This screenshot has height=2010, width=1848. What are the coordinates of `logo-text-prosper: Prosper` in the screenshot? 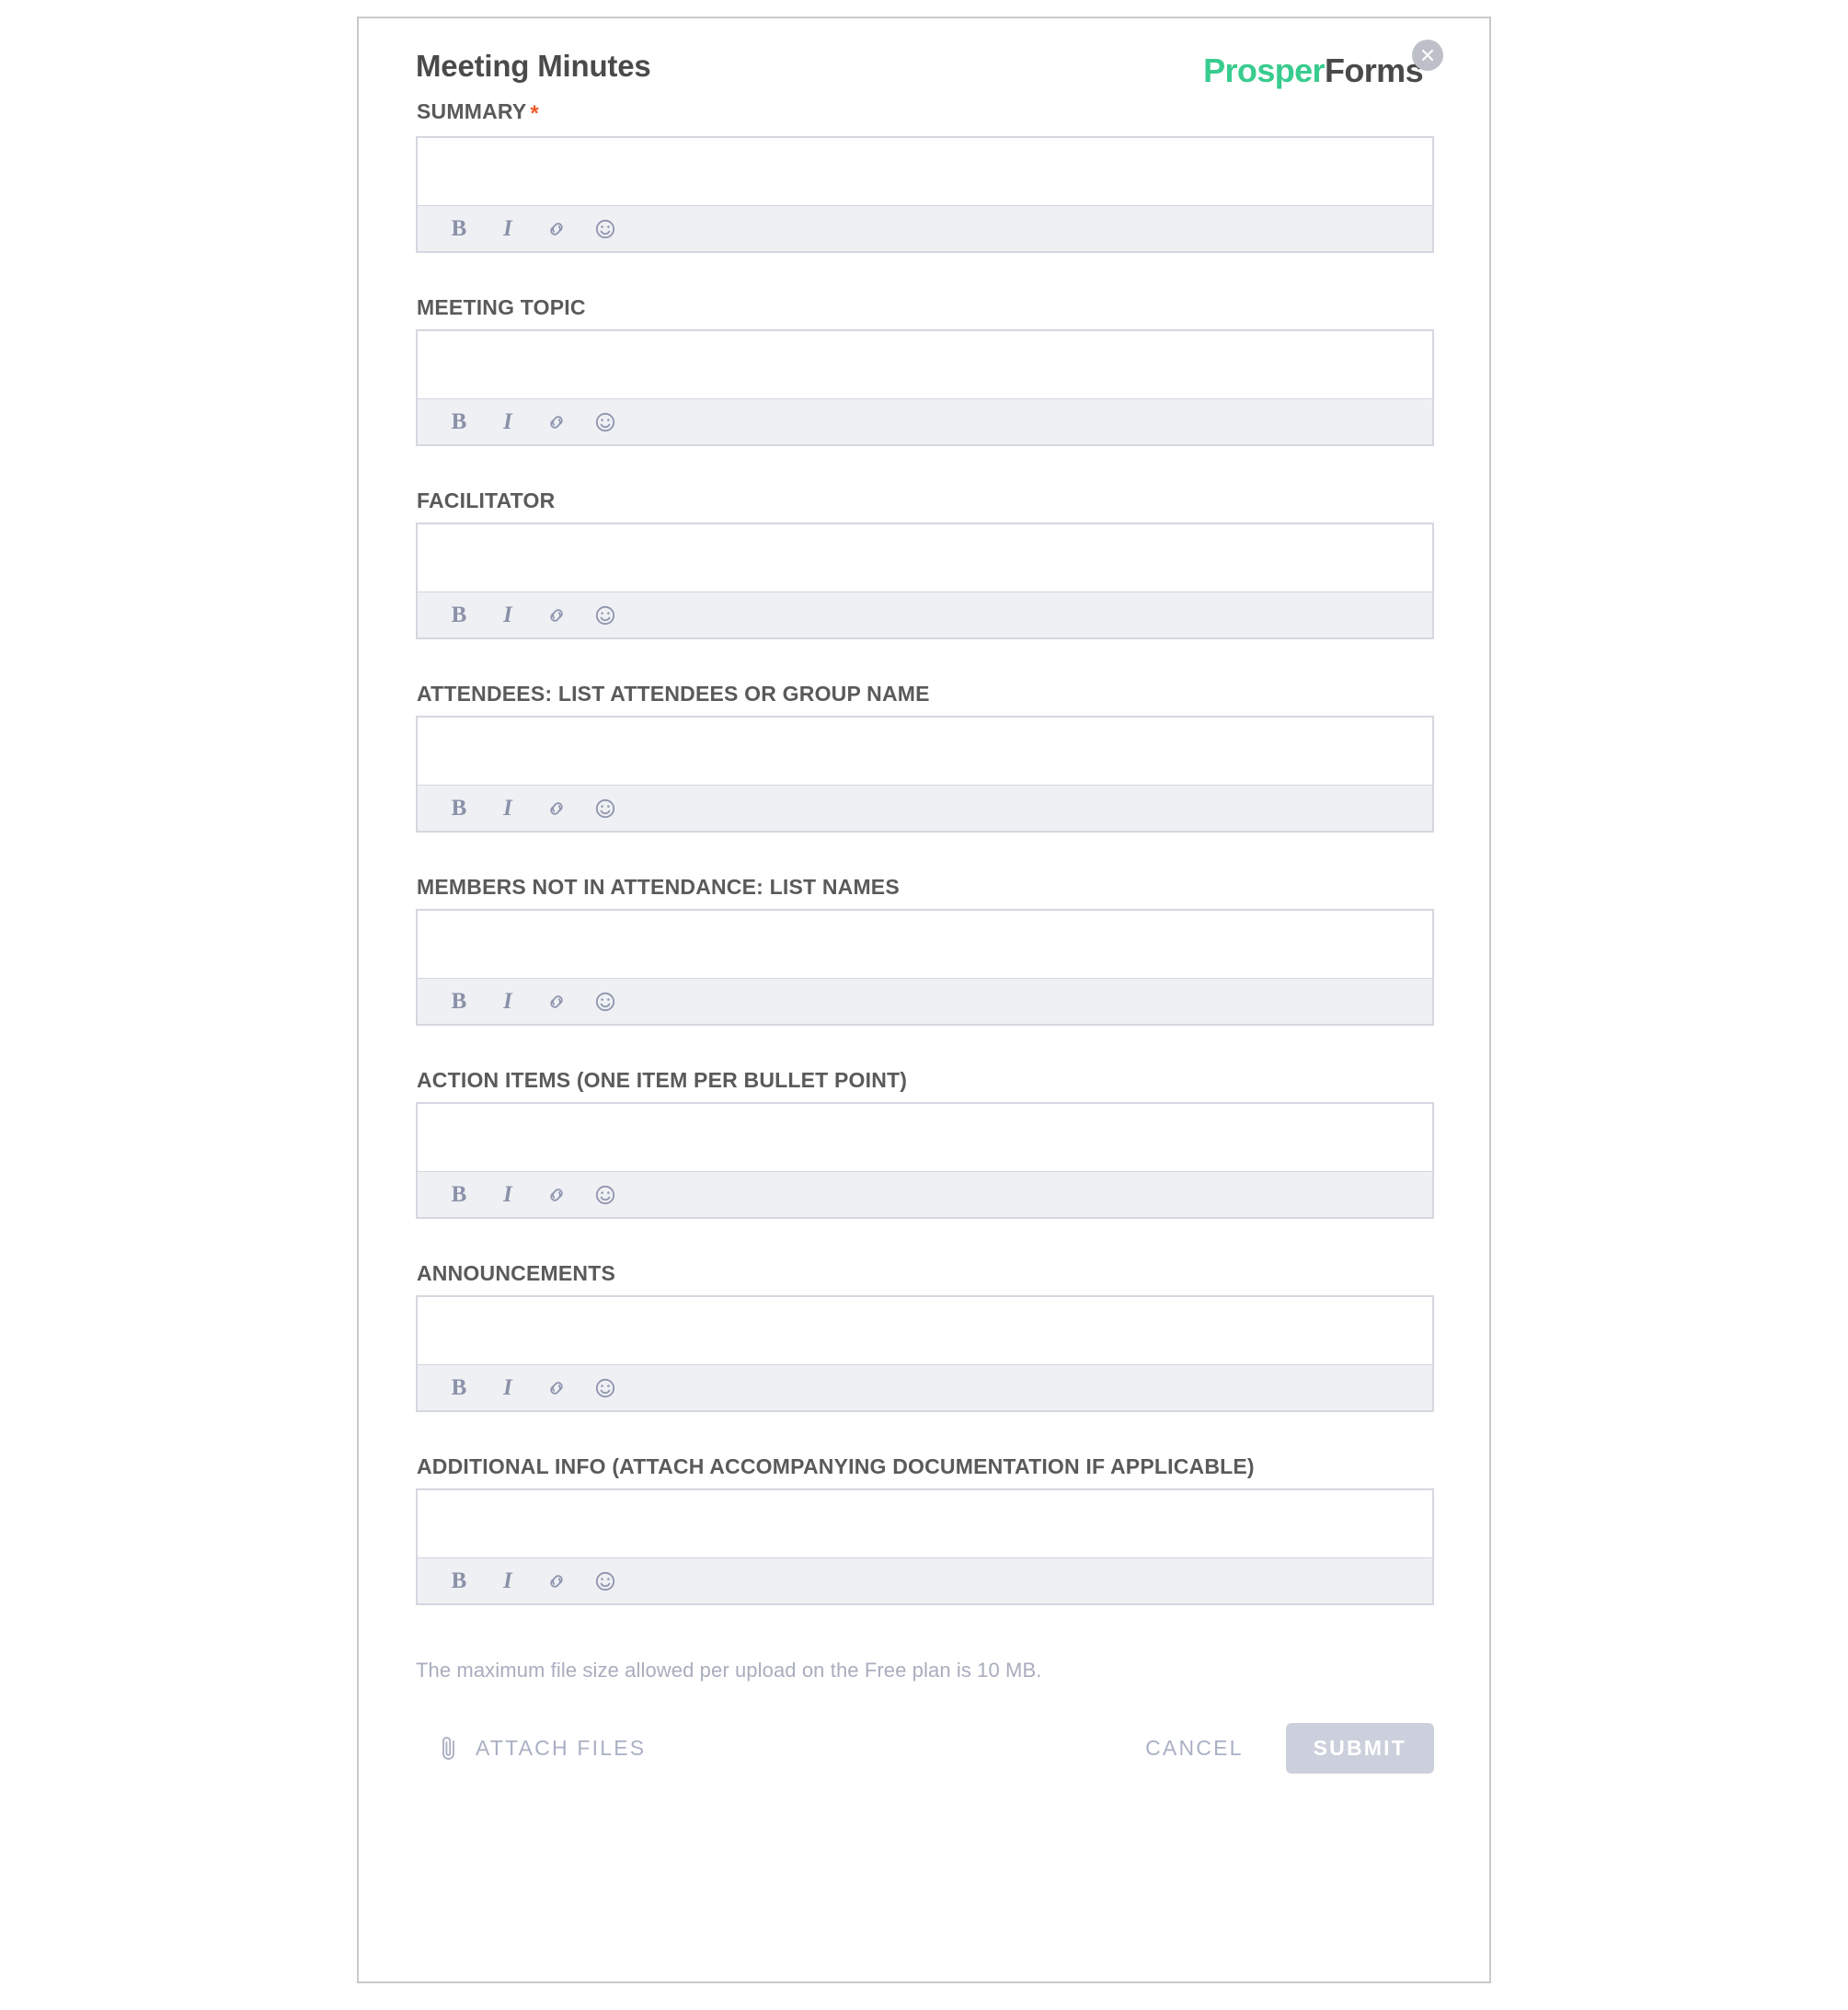 It's located at (1264, 70).